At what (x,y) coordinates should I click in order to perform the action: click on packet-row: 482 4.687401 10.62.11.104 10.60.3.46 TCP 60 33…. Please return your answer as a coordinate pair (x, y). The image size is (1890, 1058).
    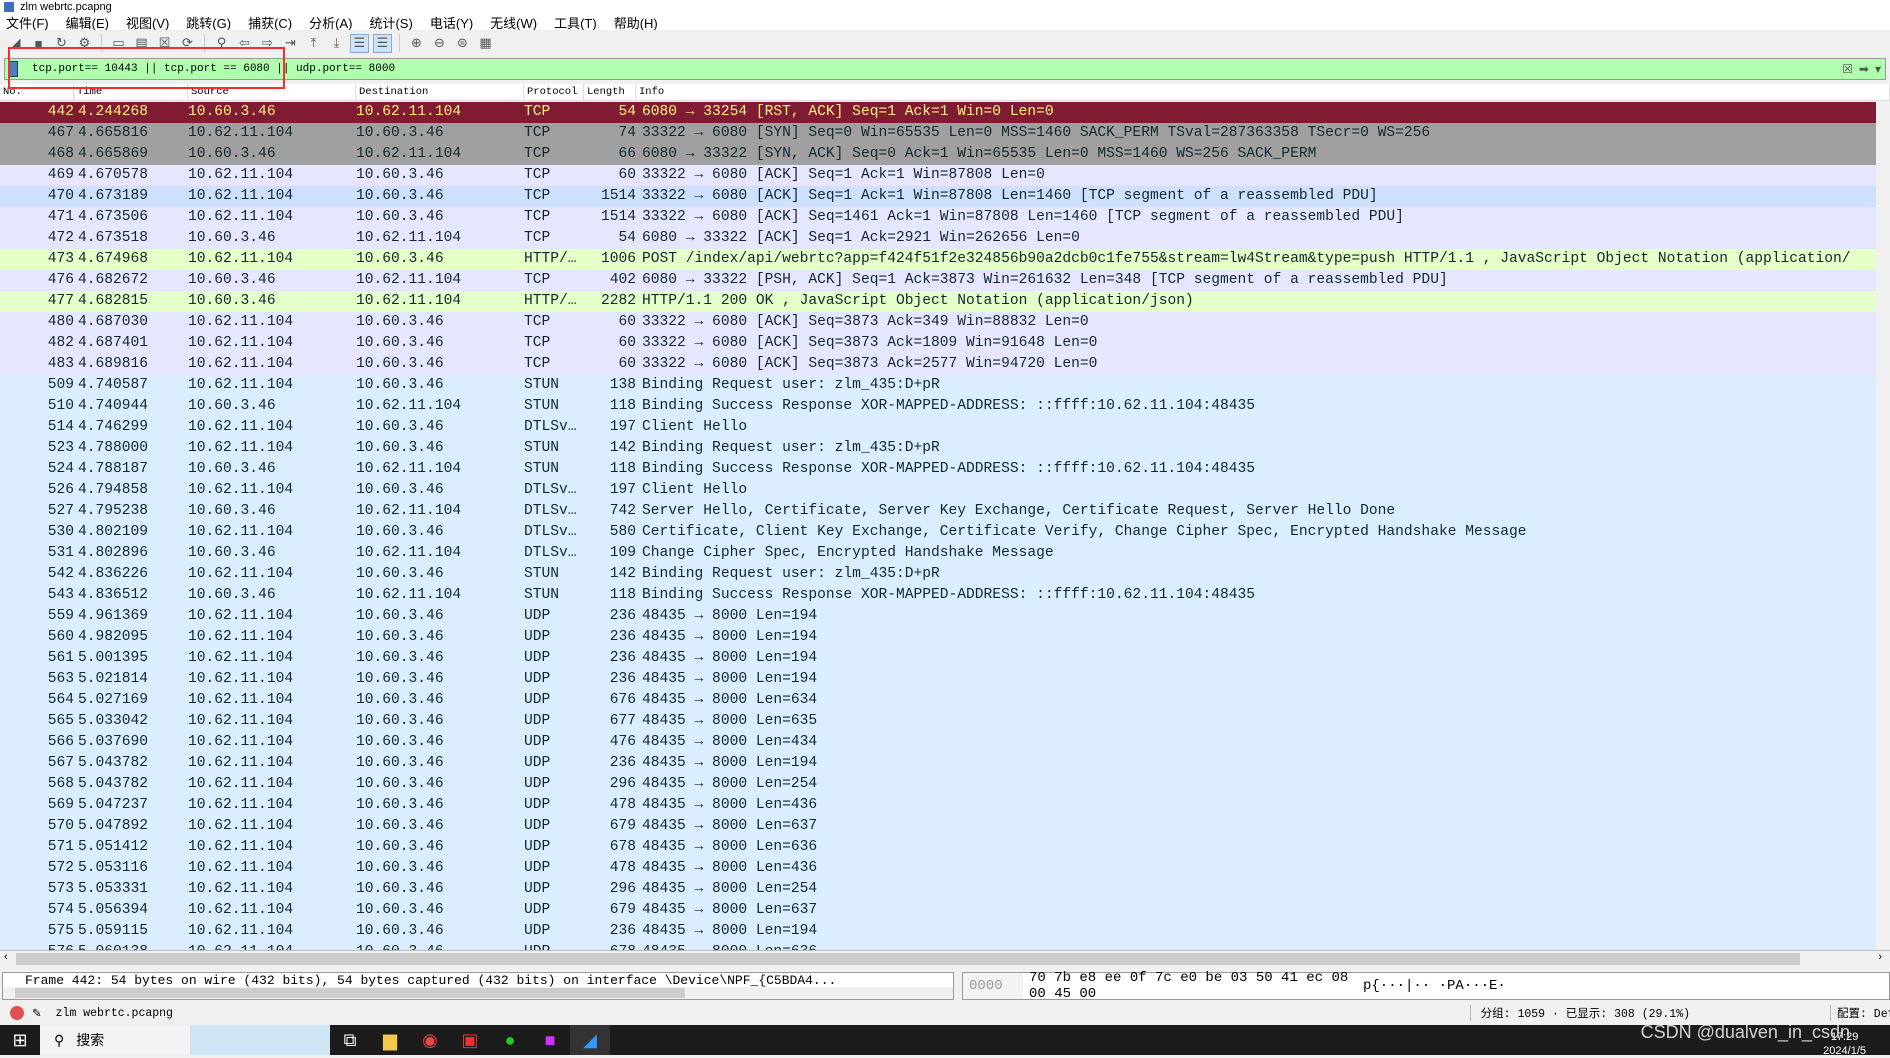
    Looking at the image, I should click on (938, 343).